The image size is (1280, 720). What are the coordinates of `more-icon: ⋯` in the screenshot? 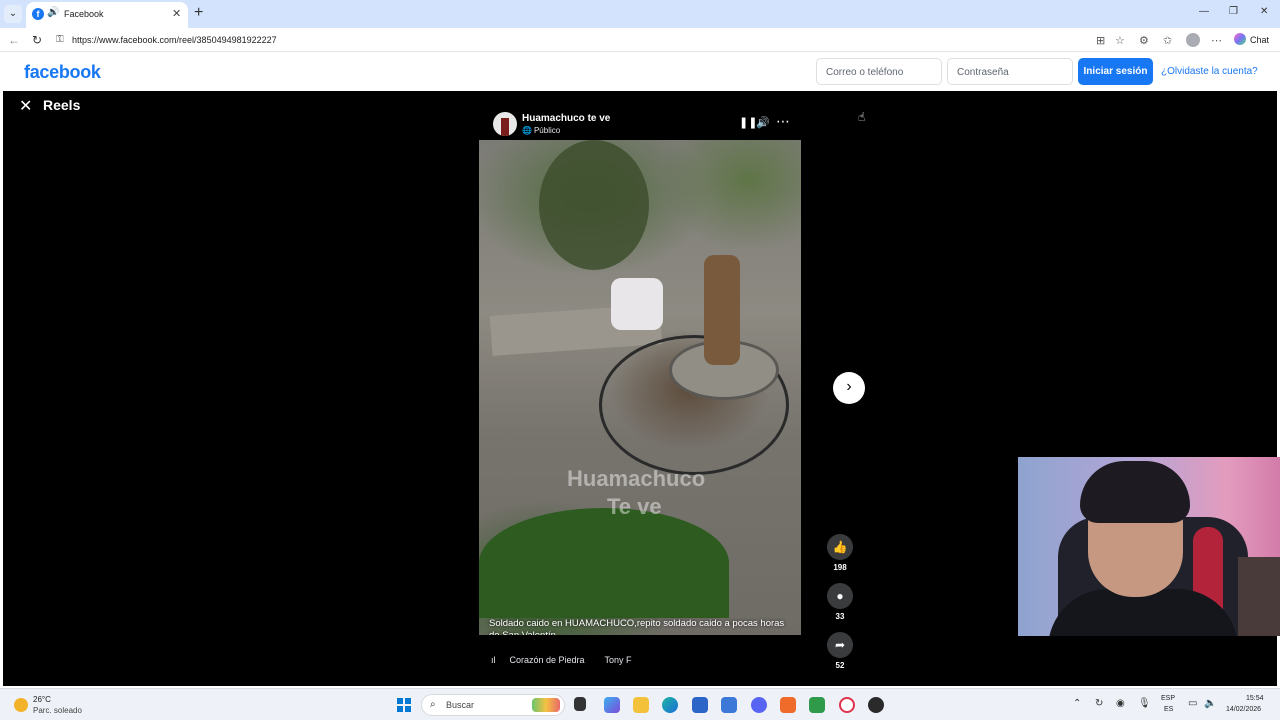 It's located at (783, 121).